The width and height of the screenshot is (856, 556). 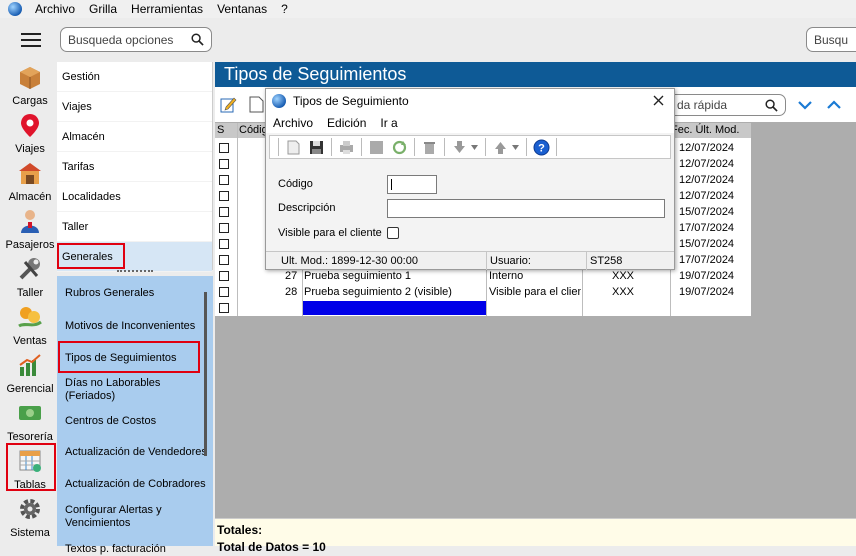 What do you see at coordinates (658, 100) in the screenshot?
I see `close-icon` at bounding box center [658, 100].